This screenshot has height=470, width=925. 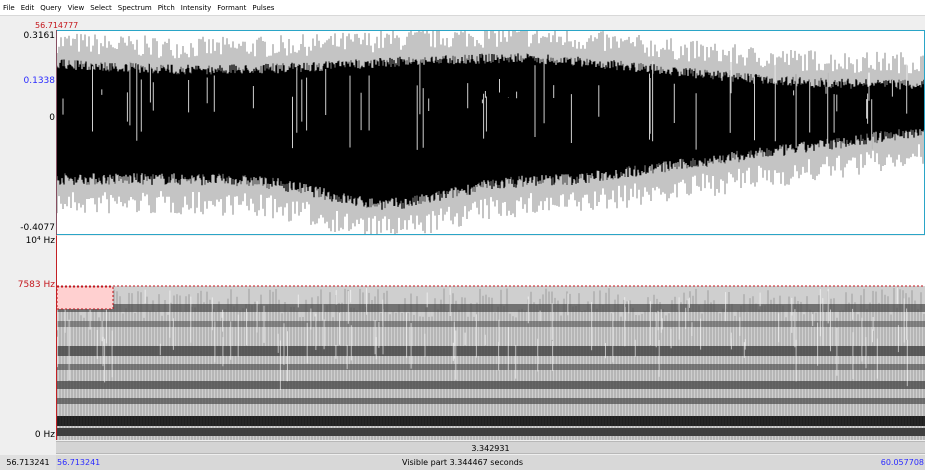 I want to click on status-window-end: 60.057708, so click(x=902, y=462).